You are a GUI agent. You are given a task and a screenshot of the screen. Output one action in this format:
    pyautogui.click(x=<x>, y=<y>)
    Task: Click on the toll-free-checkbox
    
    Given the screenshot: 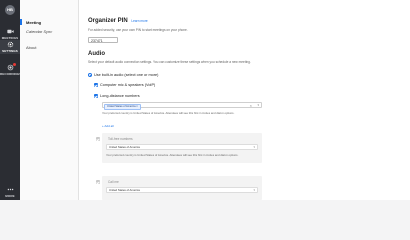 What is the action you would take?
    pyautogui.click(x=98, y=139)
    